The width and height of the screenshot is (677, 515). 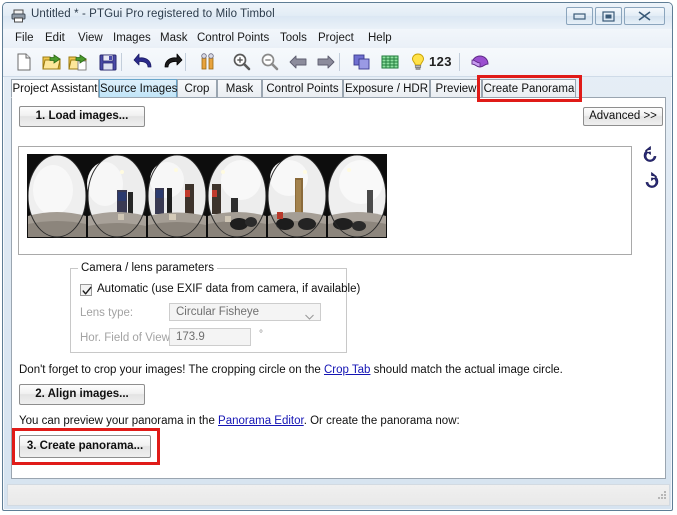 I want to click on minimize-button, so click(x=579, y=16).